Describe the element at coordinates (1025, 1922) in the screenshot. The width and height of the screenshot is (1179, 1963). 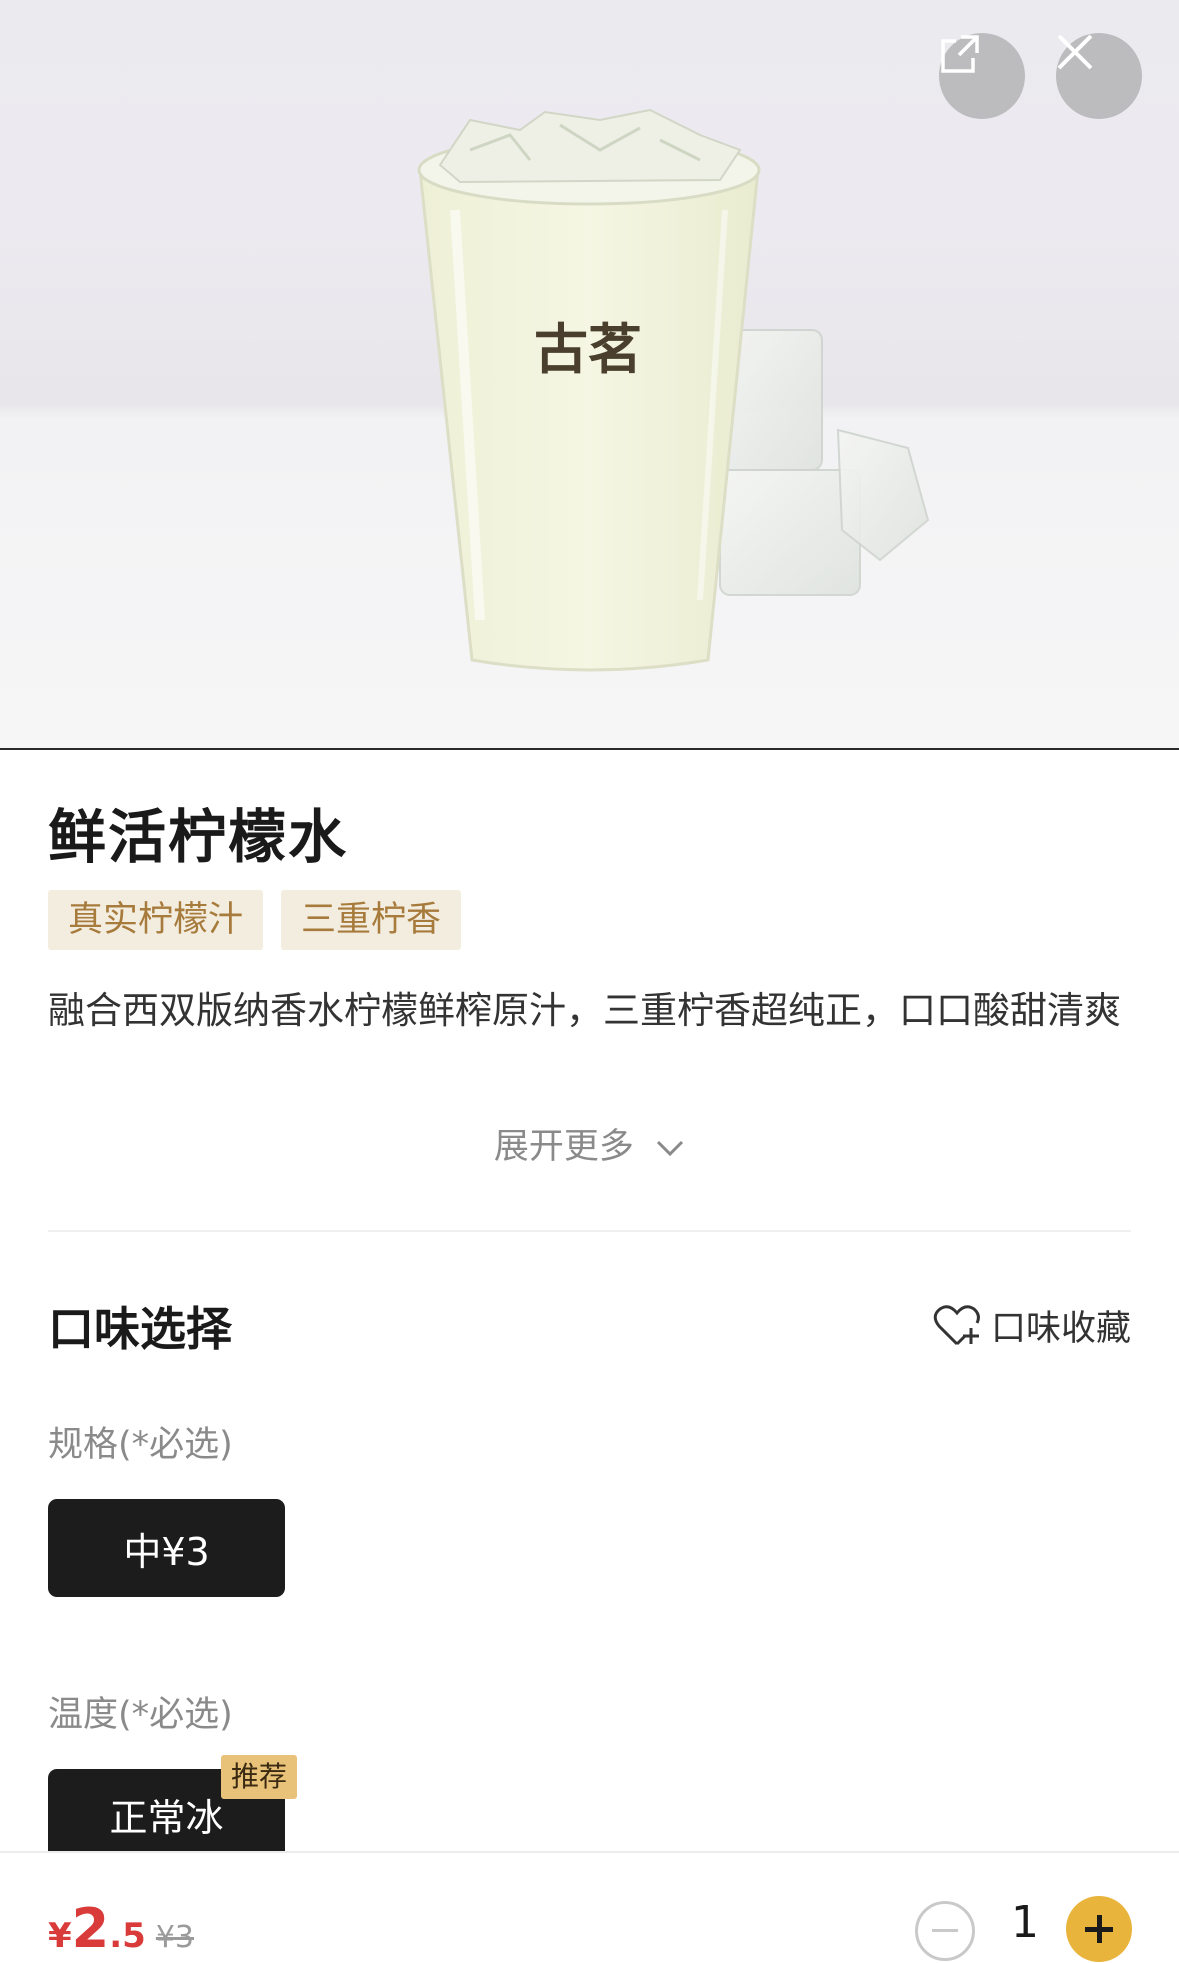
I see `quantity-value: 1` at that location.